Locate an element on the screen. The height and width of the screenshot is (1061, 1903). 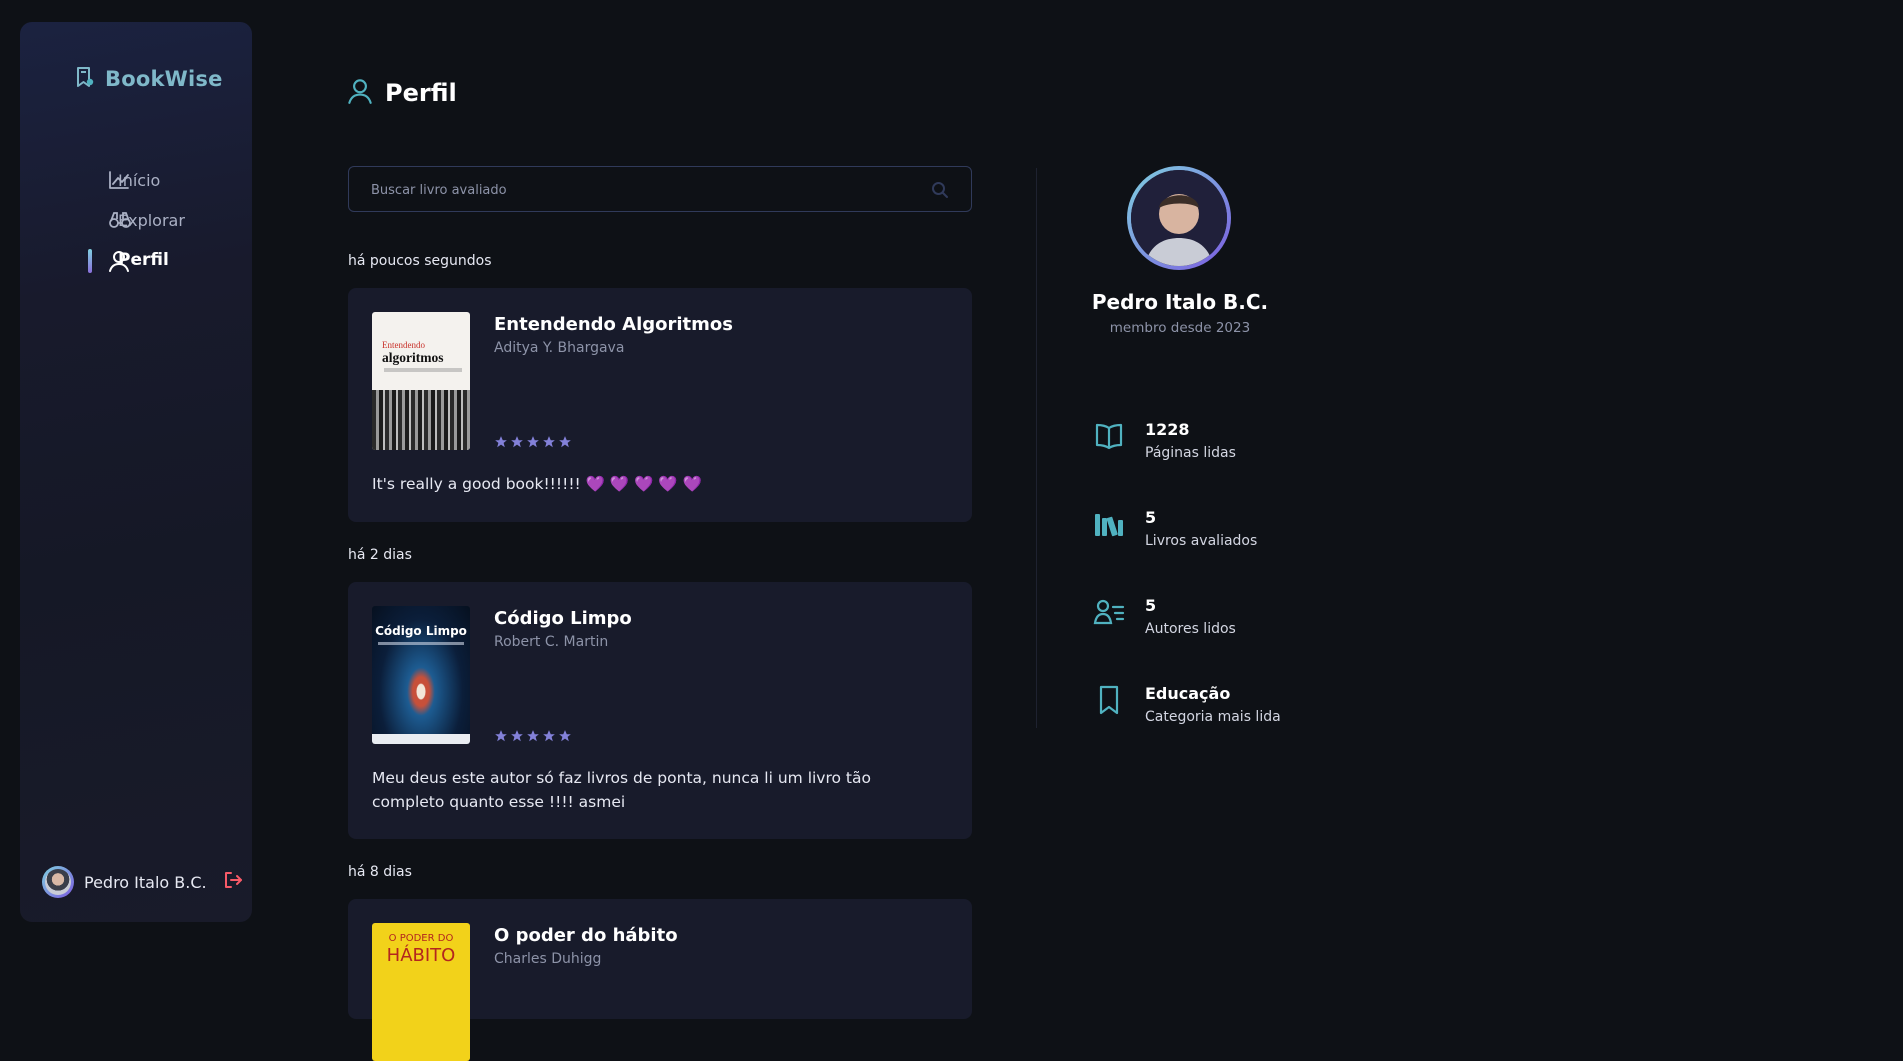
open-book-icon is located at coordinates (1109, 438).